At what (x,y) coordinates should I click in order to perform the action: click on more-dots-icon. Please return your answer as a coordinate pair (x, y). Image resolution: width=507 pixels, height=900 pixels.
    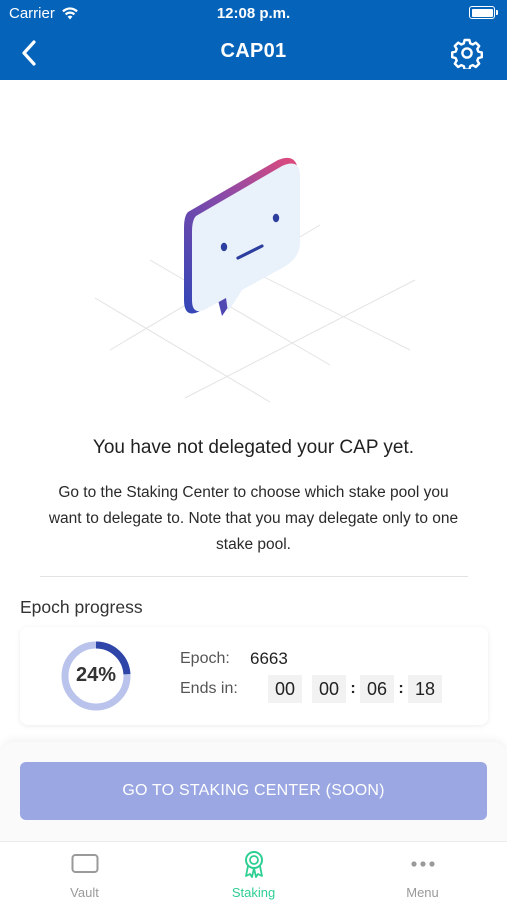
    Looking at the image, I should click on (422, 864).